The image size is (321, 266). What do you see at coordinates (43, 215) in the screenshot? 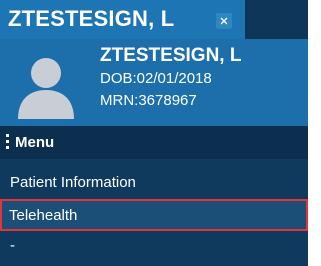
I see `menu-item-label: Telehealth` at bounding box center [43, 215].